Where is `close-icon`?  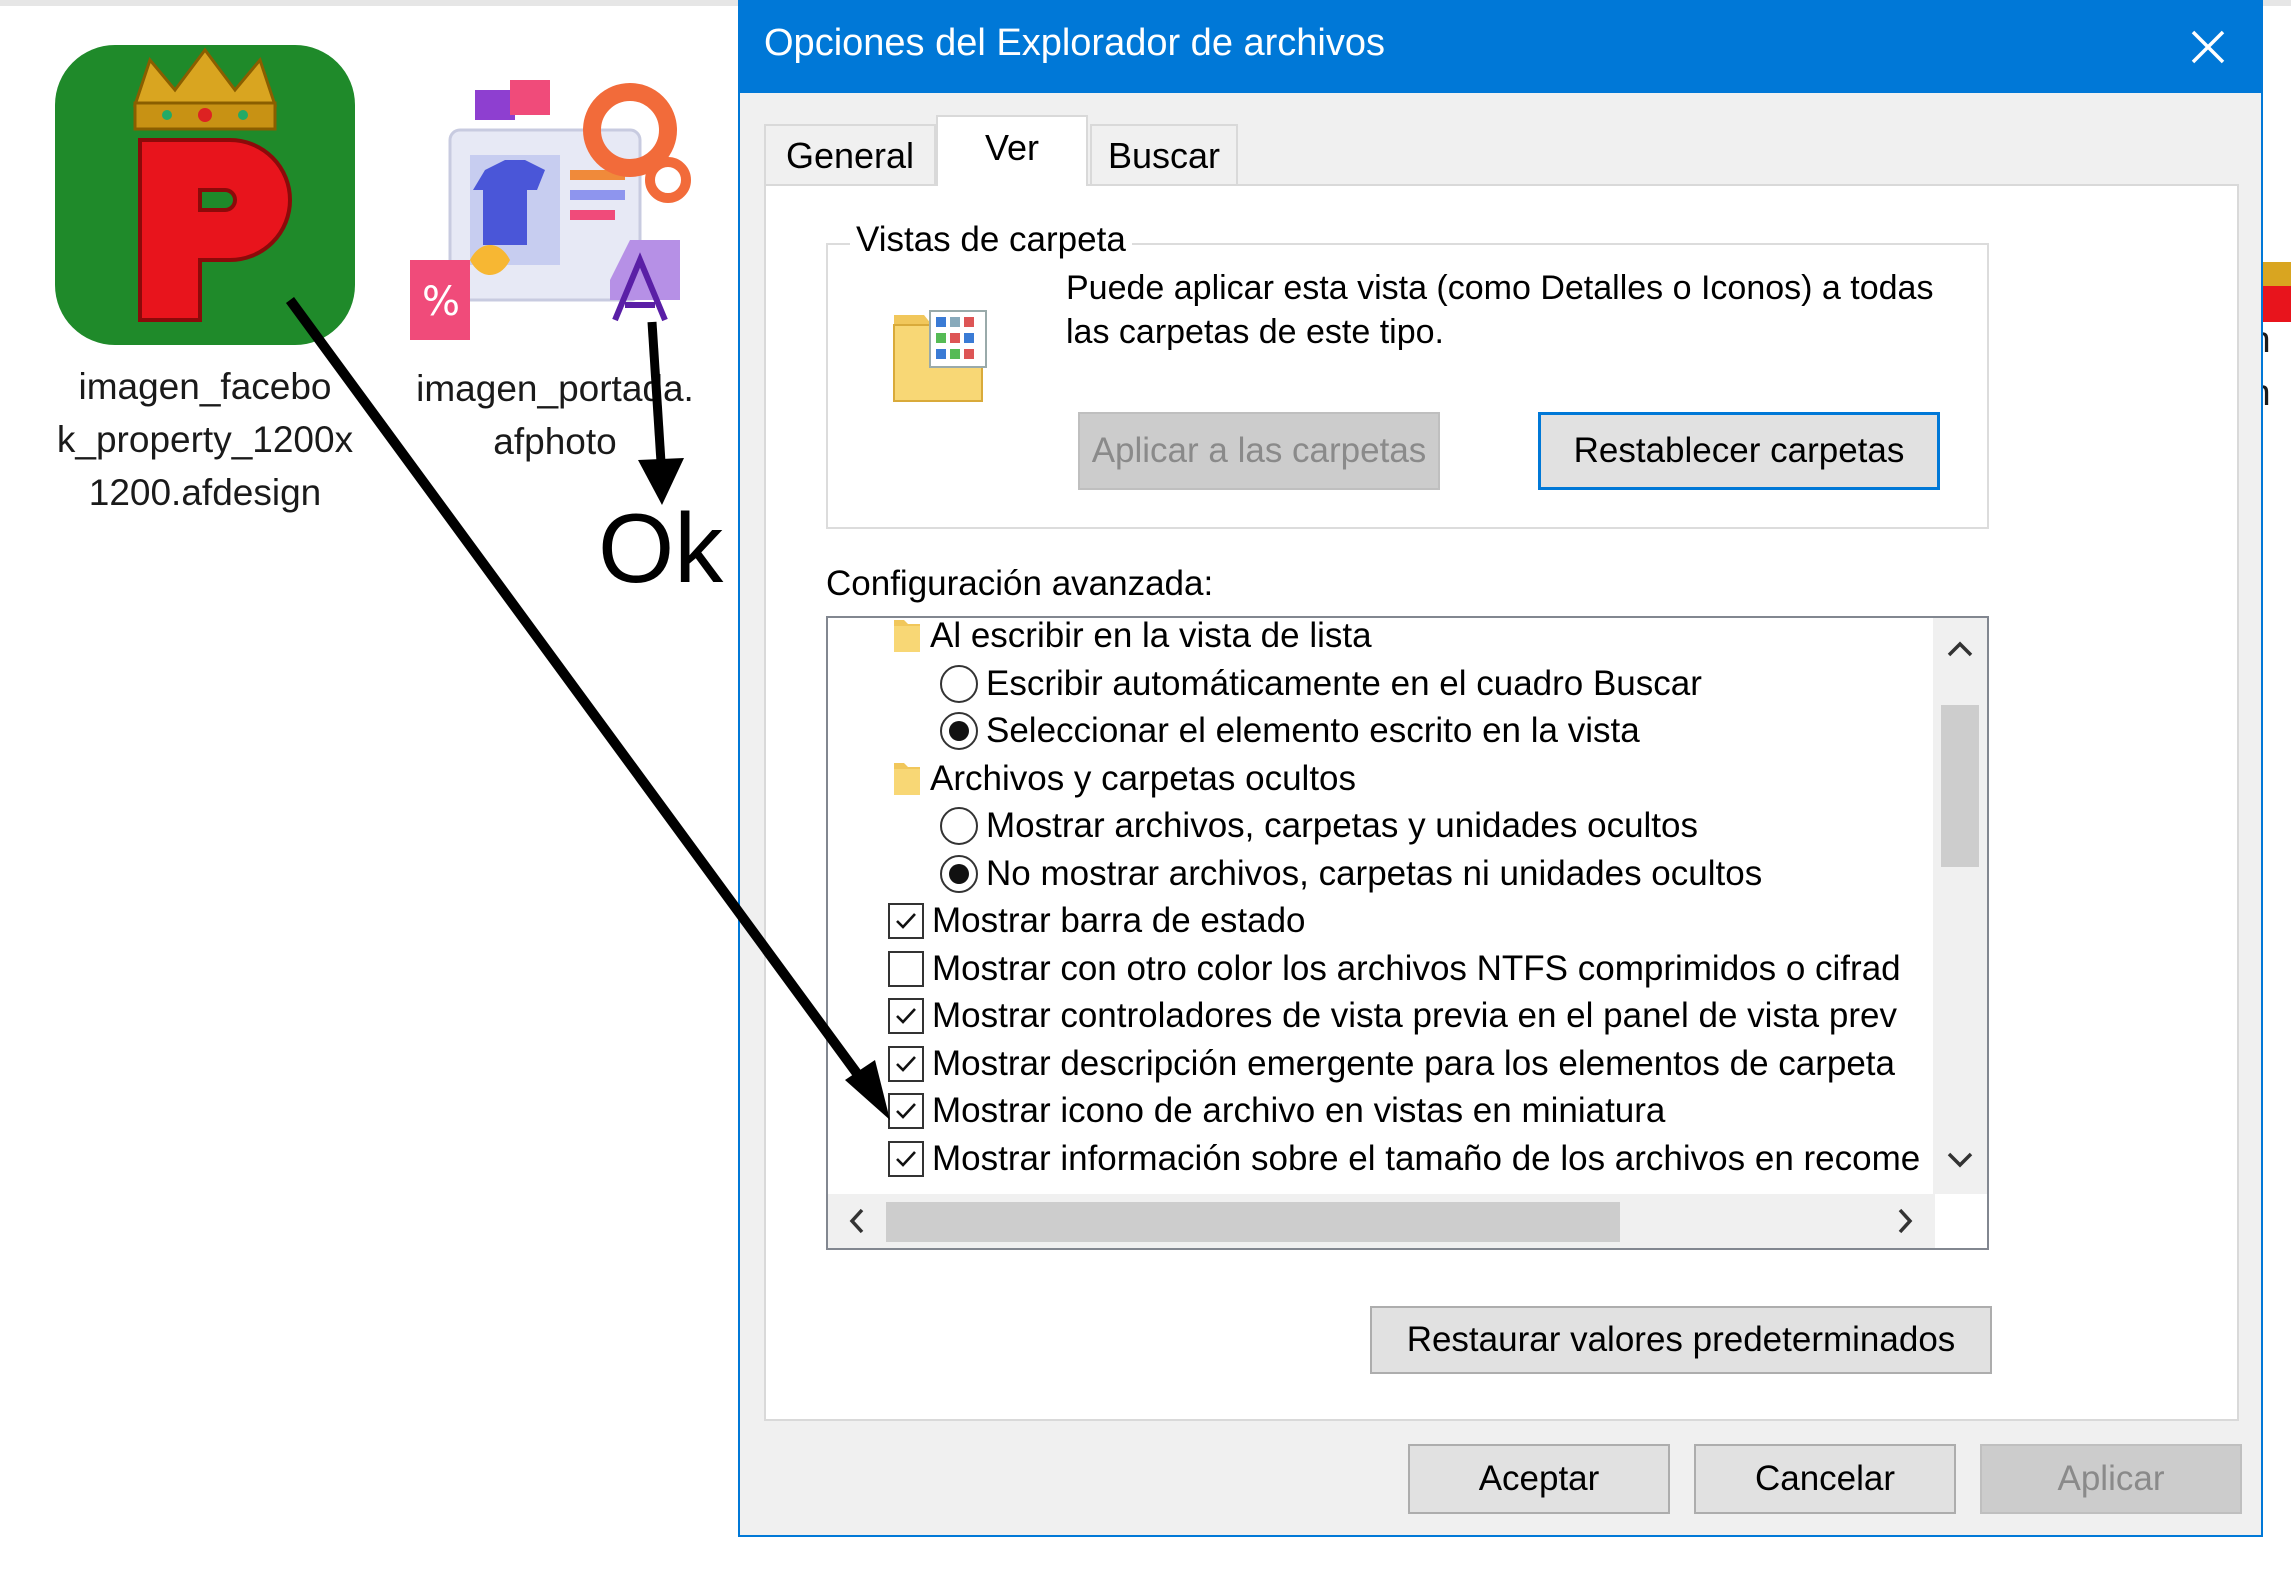
close-icon is located at coordinates (2208, 47).